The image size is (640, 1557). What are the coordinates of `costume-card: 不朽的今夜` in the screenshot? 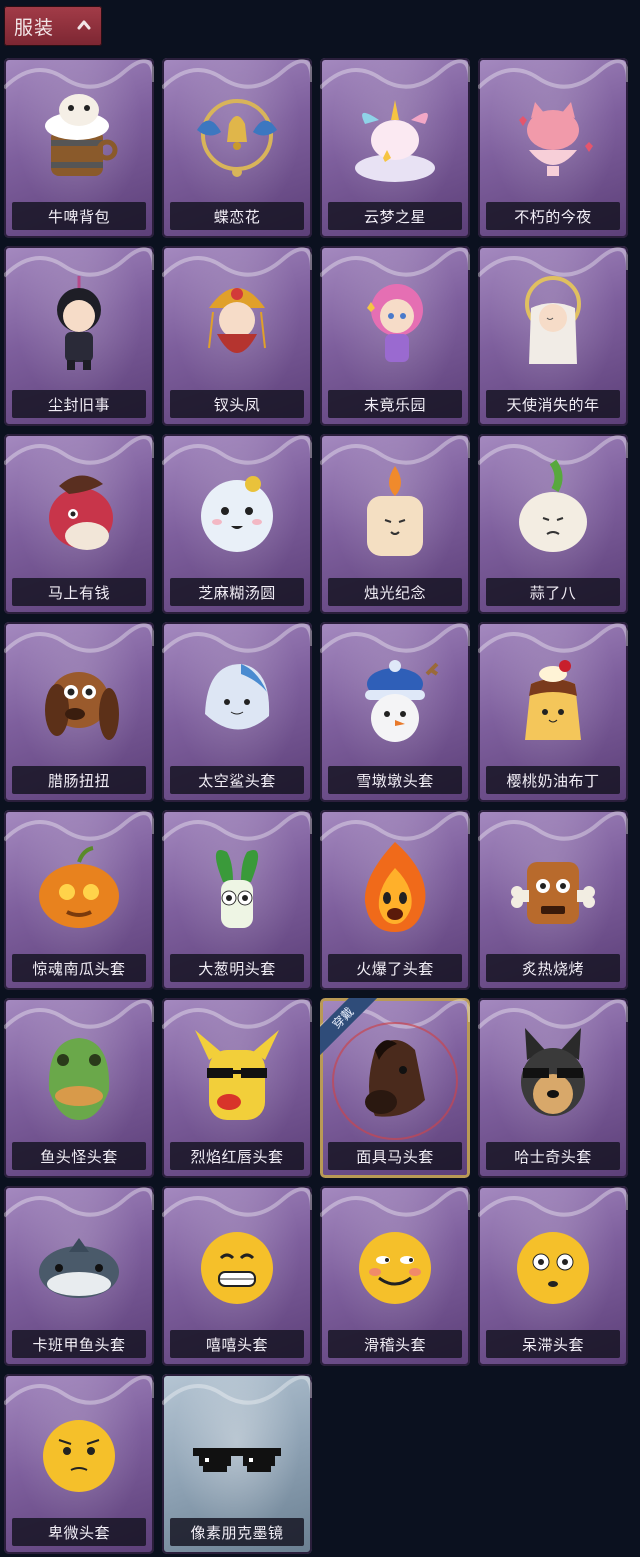 It's located at (553, 148).